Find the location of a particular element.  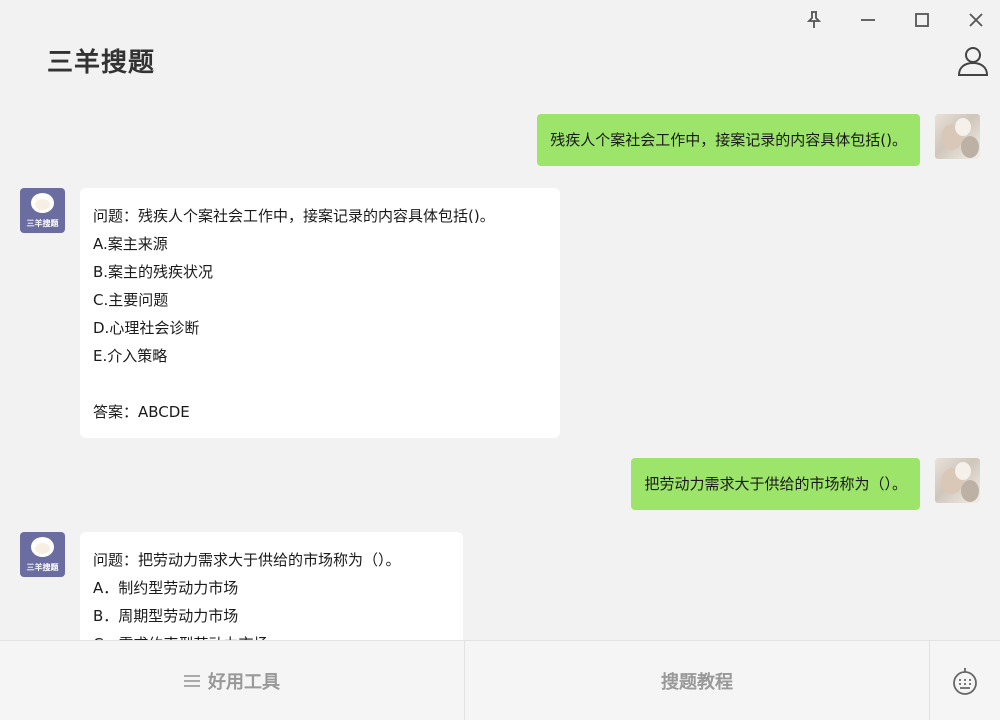

answer-line: A.案主来源 is located at coordinates (130, 244).